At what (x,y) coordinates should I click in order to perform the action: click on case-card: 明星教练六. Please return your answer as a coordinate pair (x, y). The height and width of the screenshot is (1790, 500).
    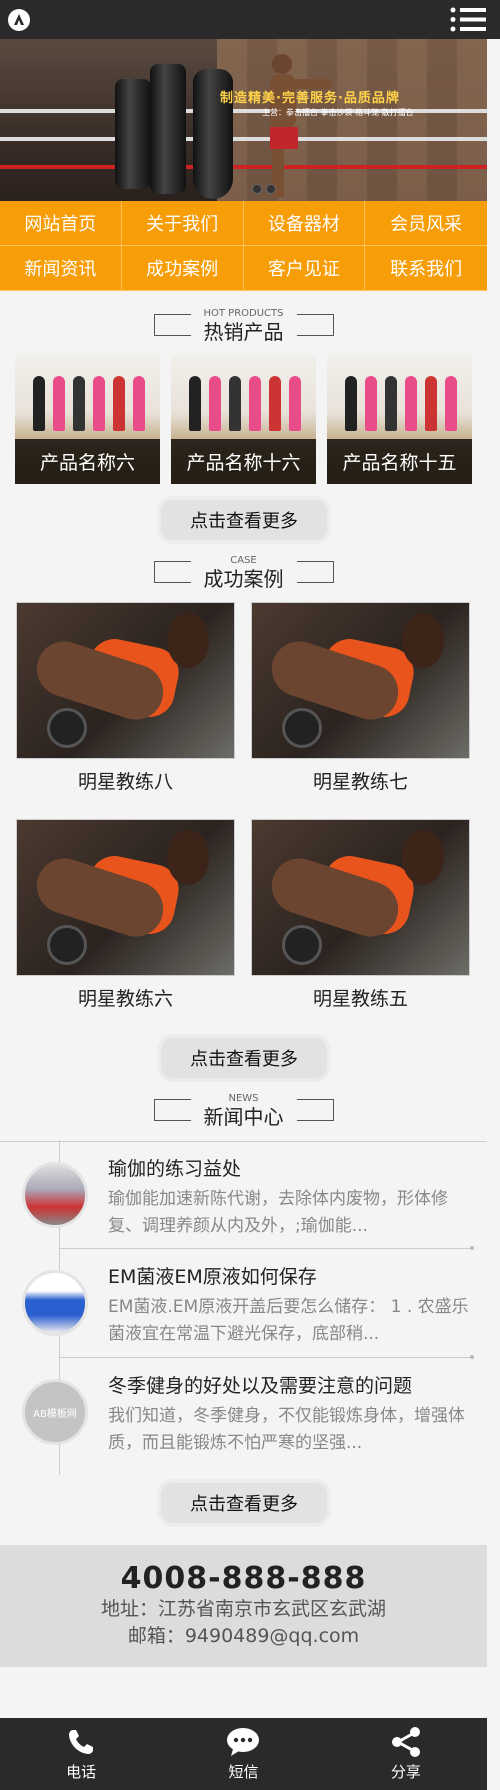
    Looking at the image, I should click on (125, 915).